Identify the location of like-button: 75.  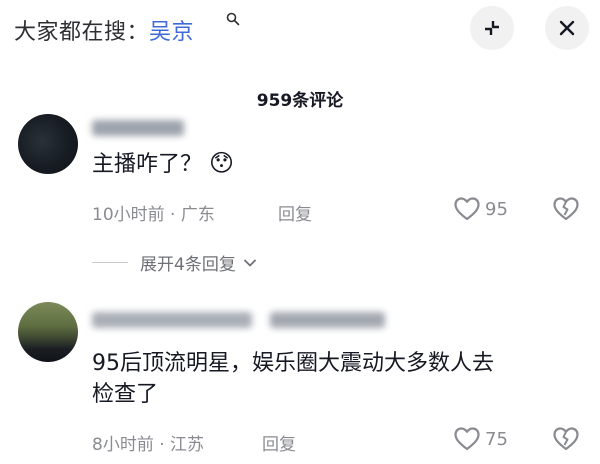
(480, 439).